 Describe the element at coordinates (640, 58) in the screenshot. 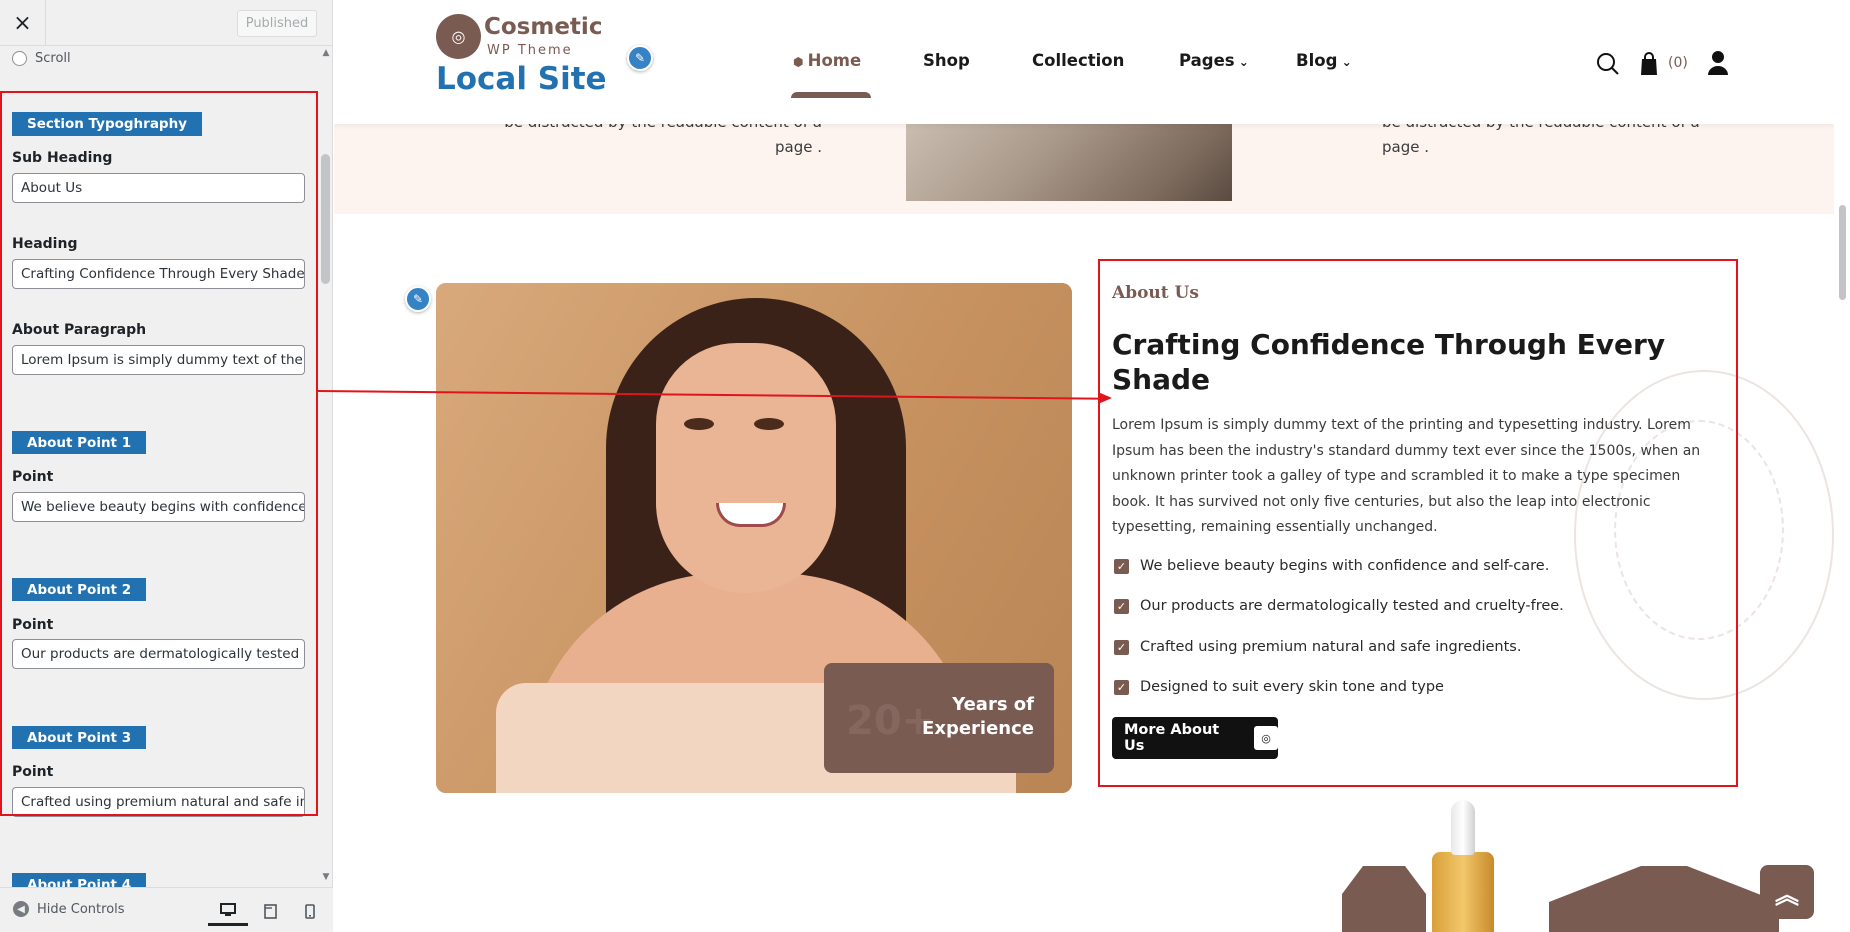

I see `edit-logo-pencil-icon: ✎` at that location.